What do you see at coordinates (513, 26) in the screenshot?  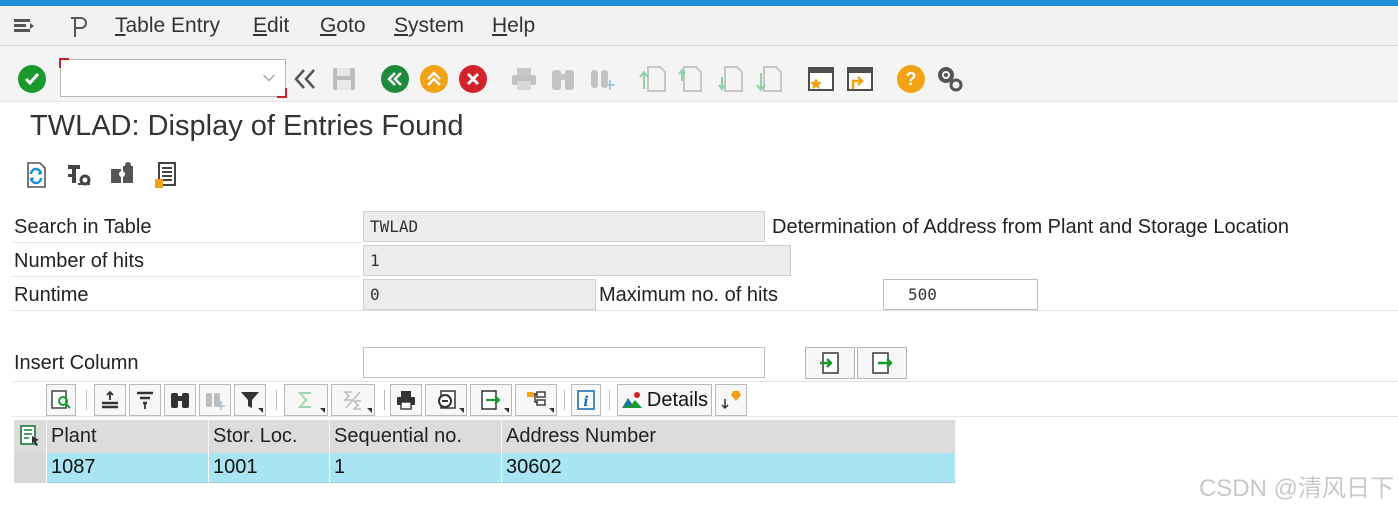 I see `menu-help: Help` at bounding box center [513, 26].